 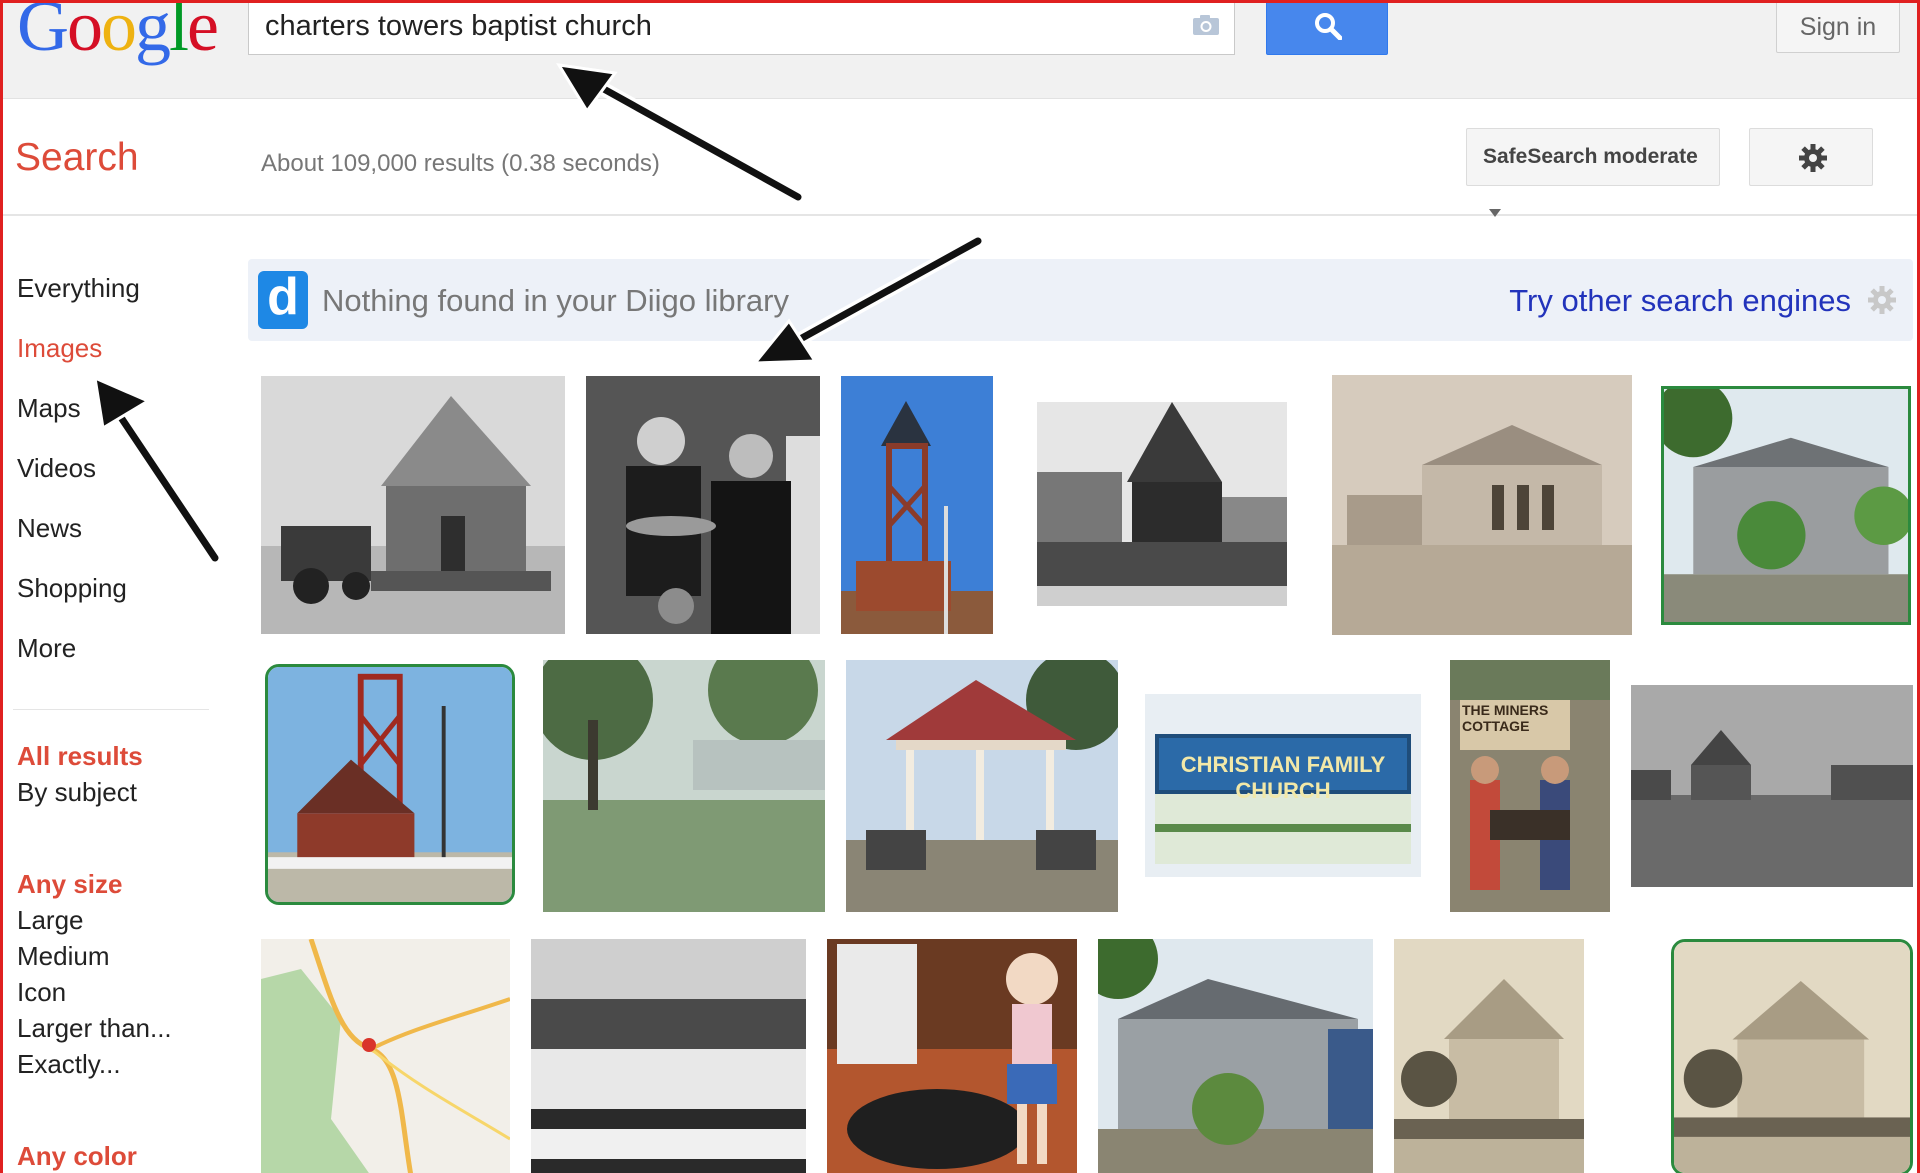 What do you see at coordinates (1680, 301) in the screenshot?
I see `try-other-search-engines-link: Try other search engines` at bounding box center [1680, 301].